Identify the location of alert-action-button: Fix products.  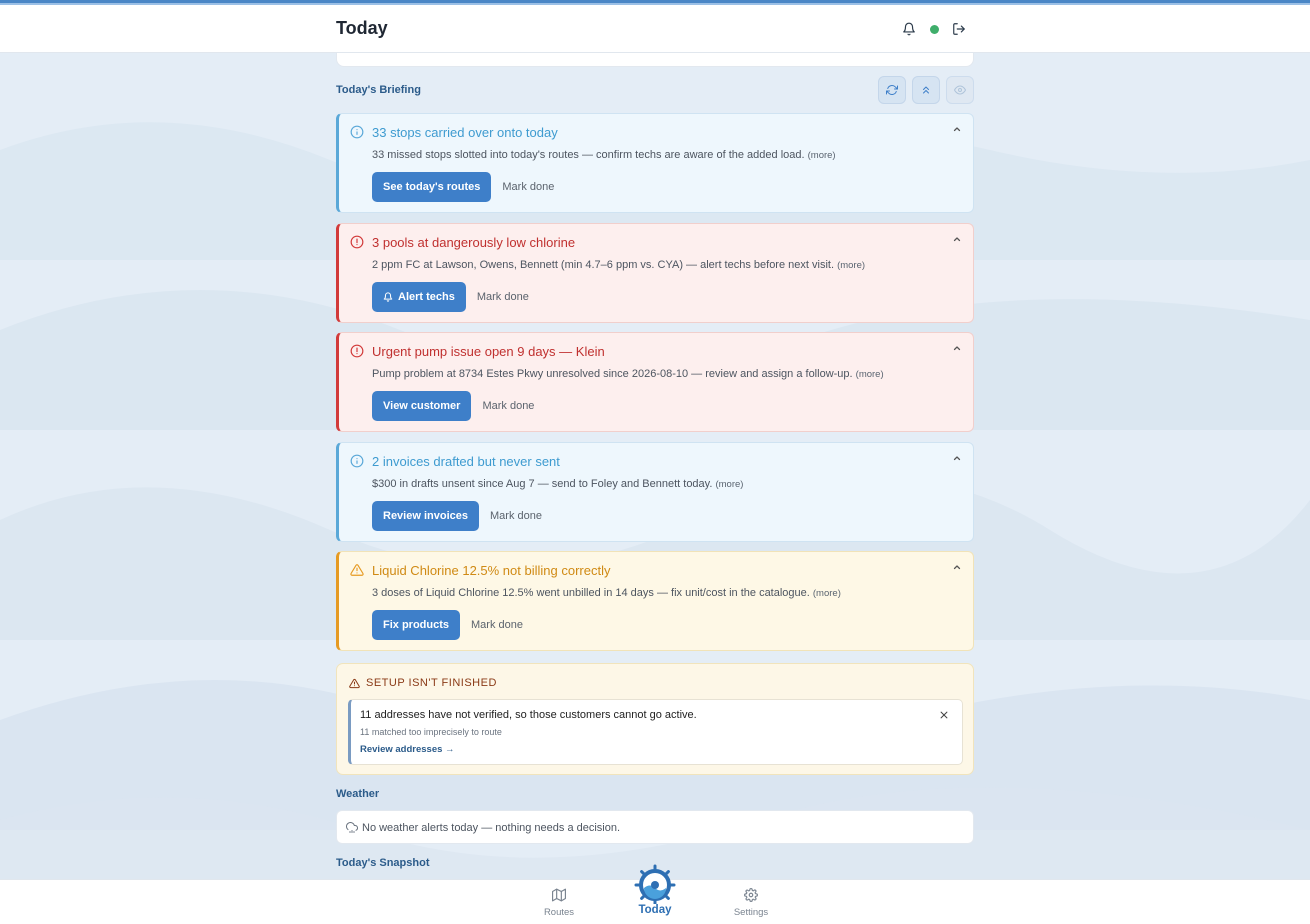
(416, 625).